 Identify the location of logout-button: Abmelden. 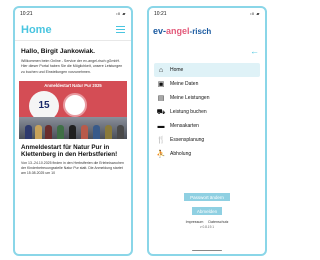
(207, 211).